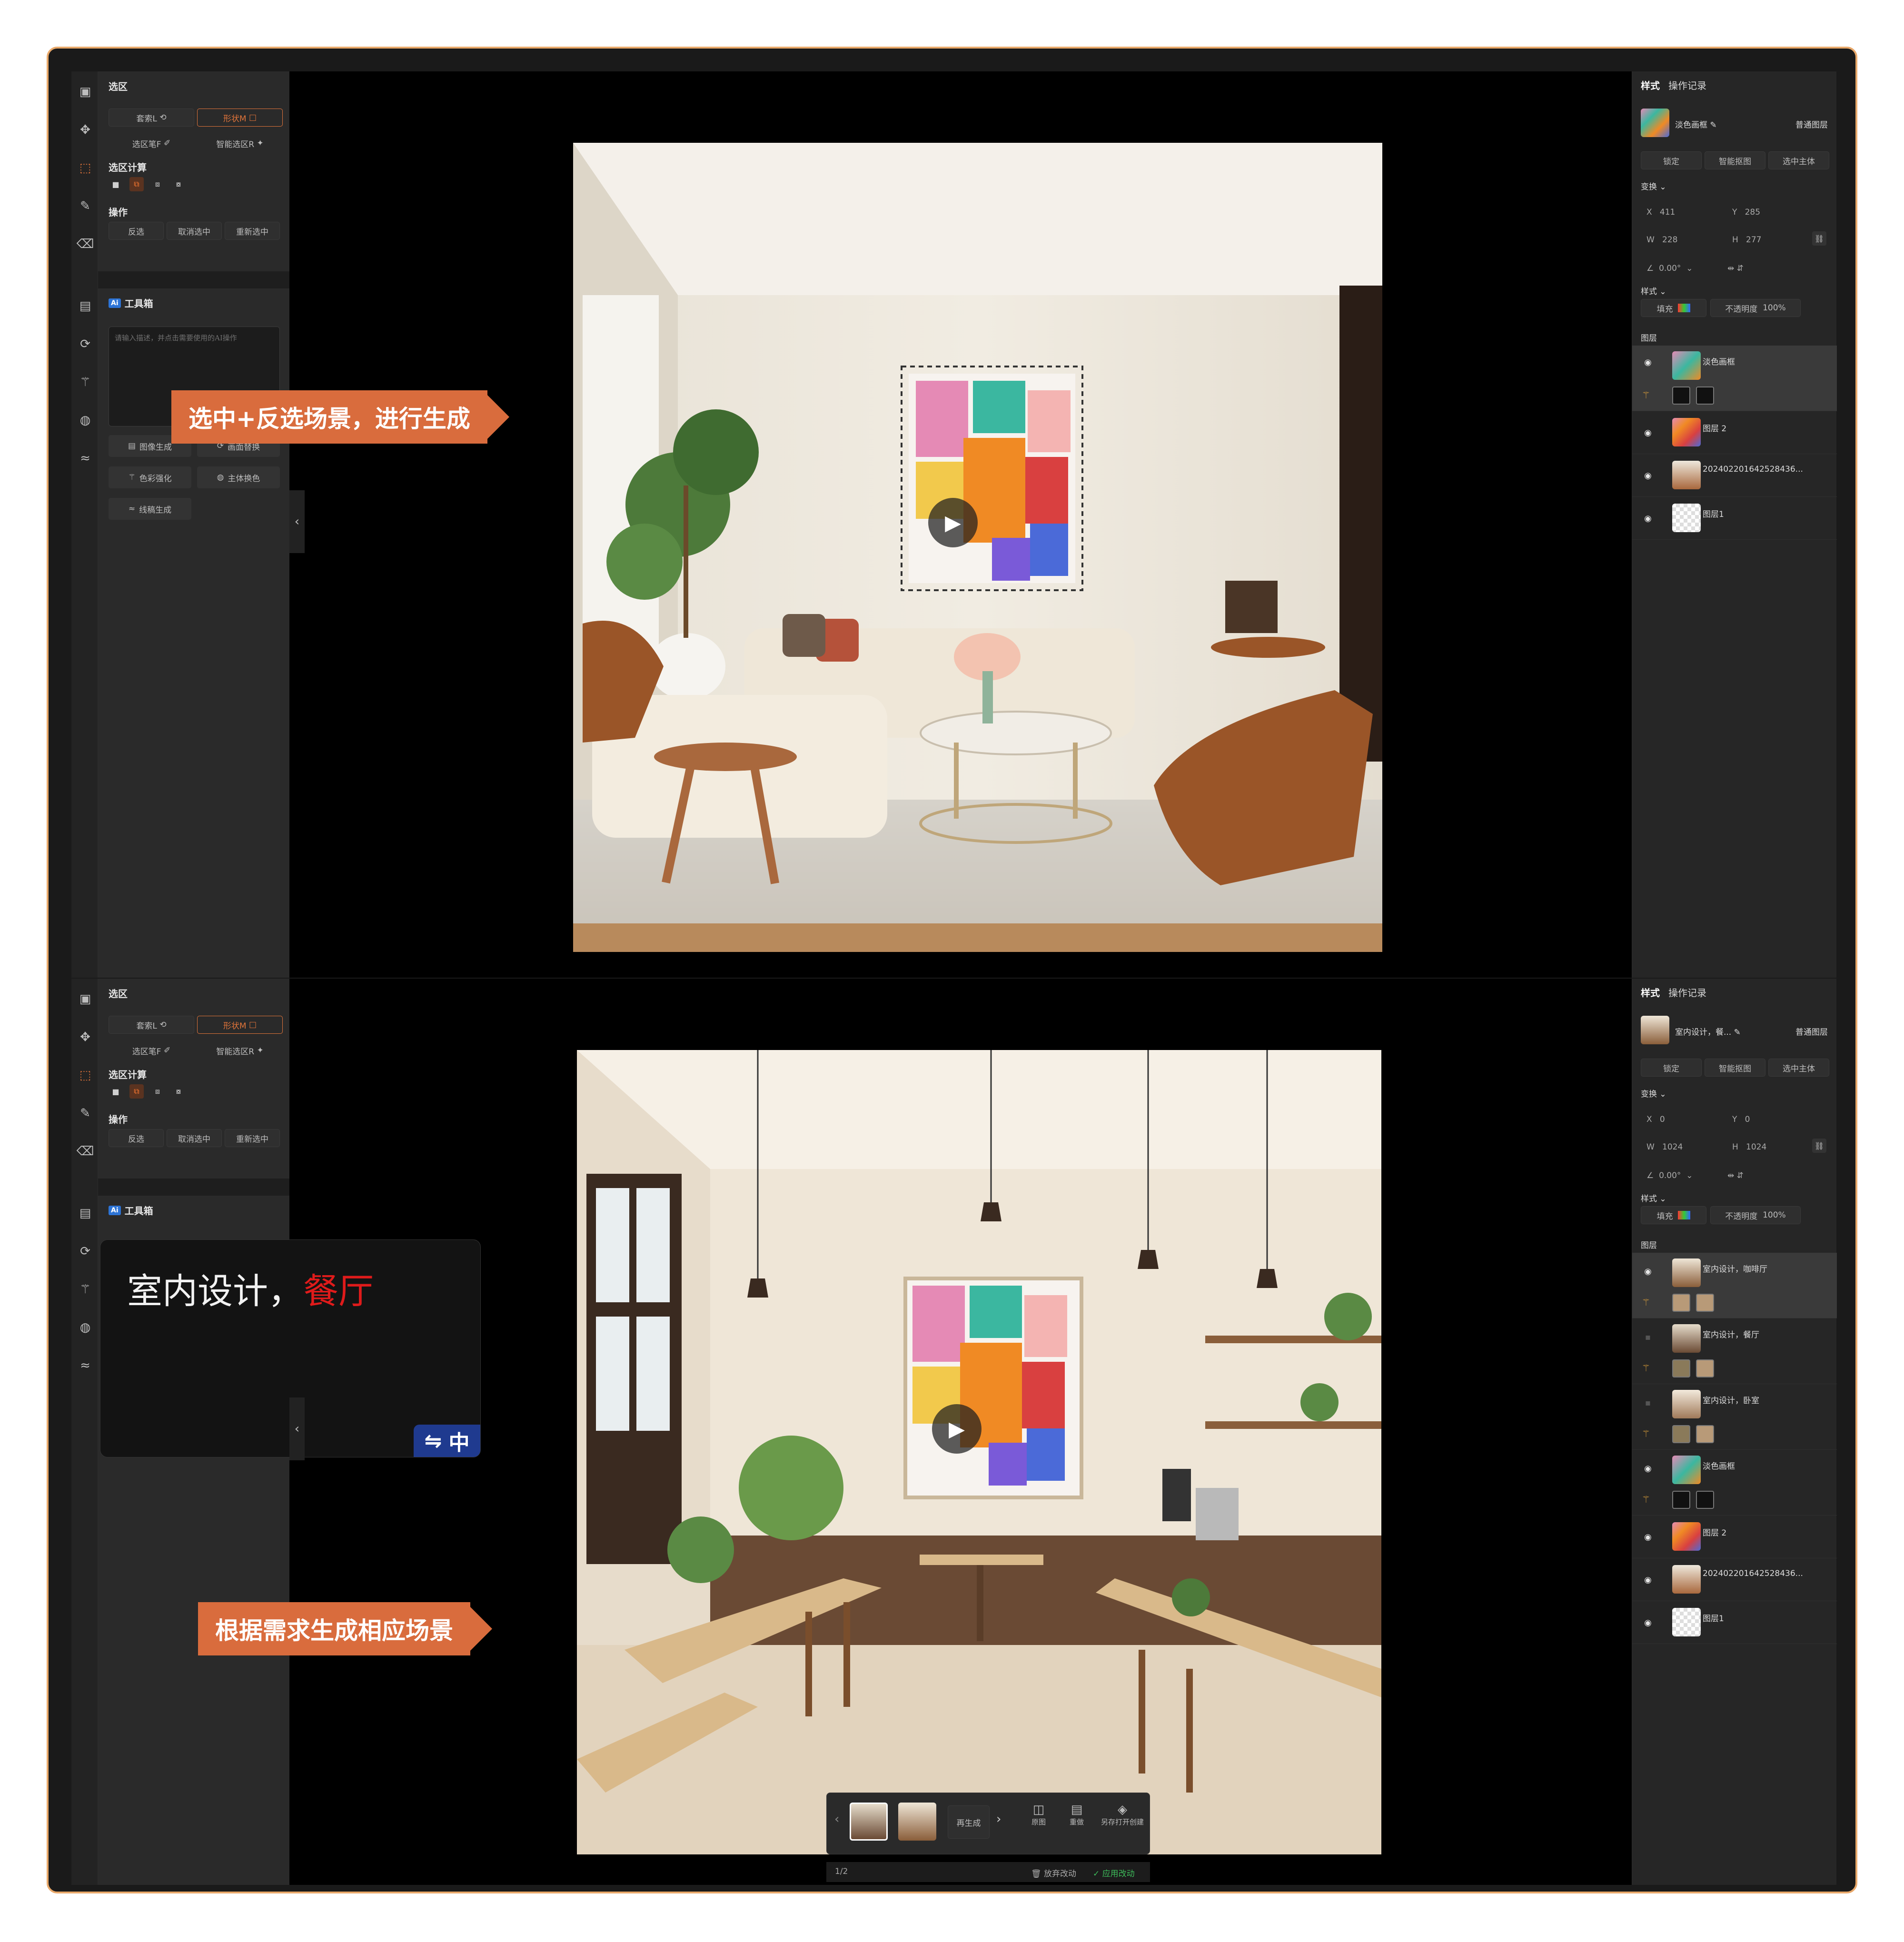 The image size is (1904, 1942). Describe the element at coordinates (1749, 1147) in the screenshot. I see `h-field: H 1024` at that location.